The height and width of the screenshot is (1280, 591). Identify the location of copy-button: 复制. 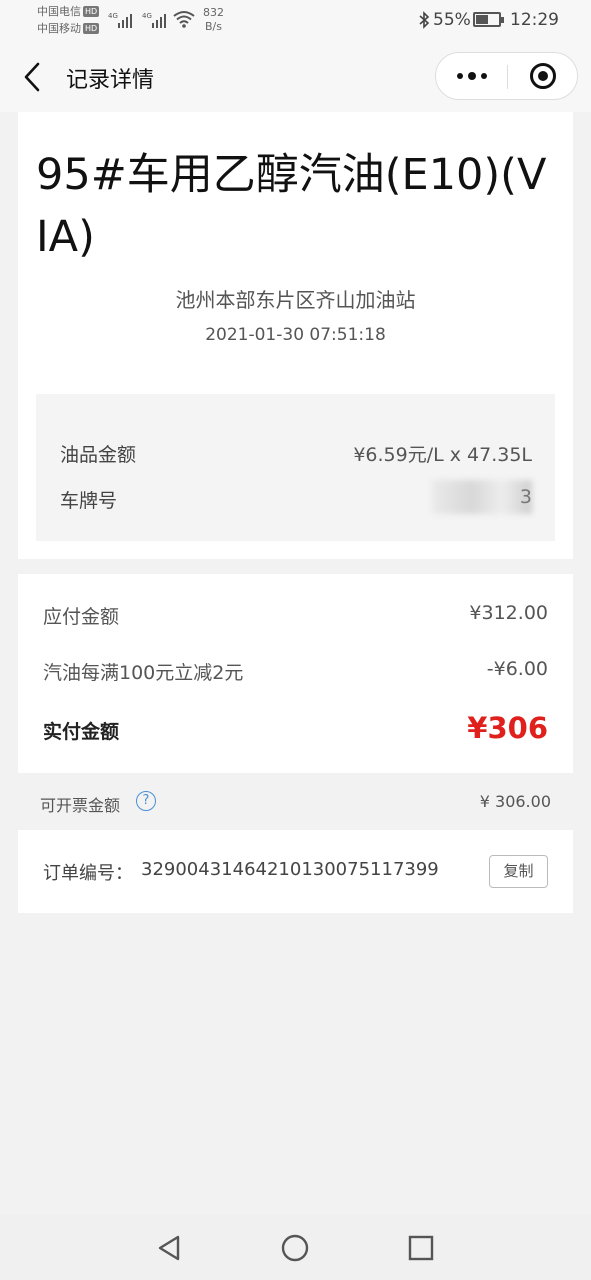
(518, 871).